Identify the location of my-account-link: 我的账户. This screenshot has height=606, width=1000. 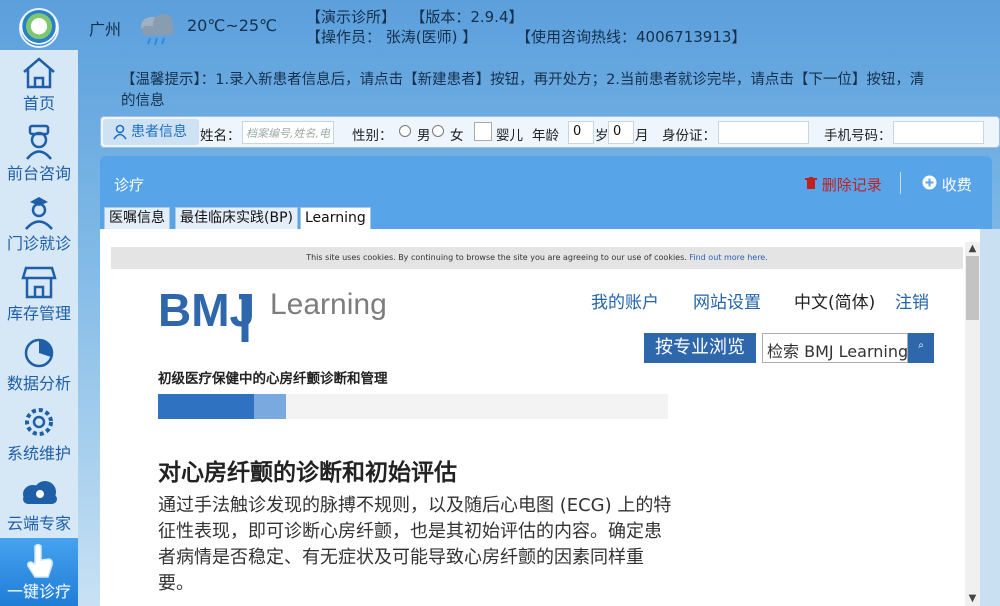
(625, 300).